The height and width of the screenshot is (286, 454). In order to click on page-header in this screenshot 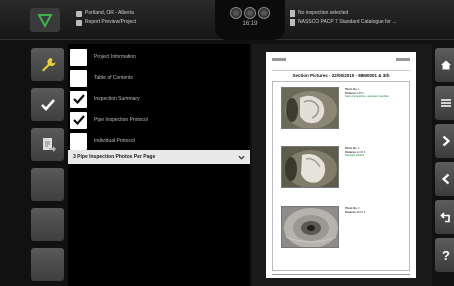, I will do `click(341, 64)`.